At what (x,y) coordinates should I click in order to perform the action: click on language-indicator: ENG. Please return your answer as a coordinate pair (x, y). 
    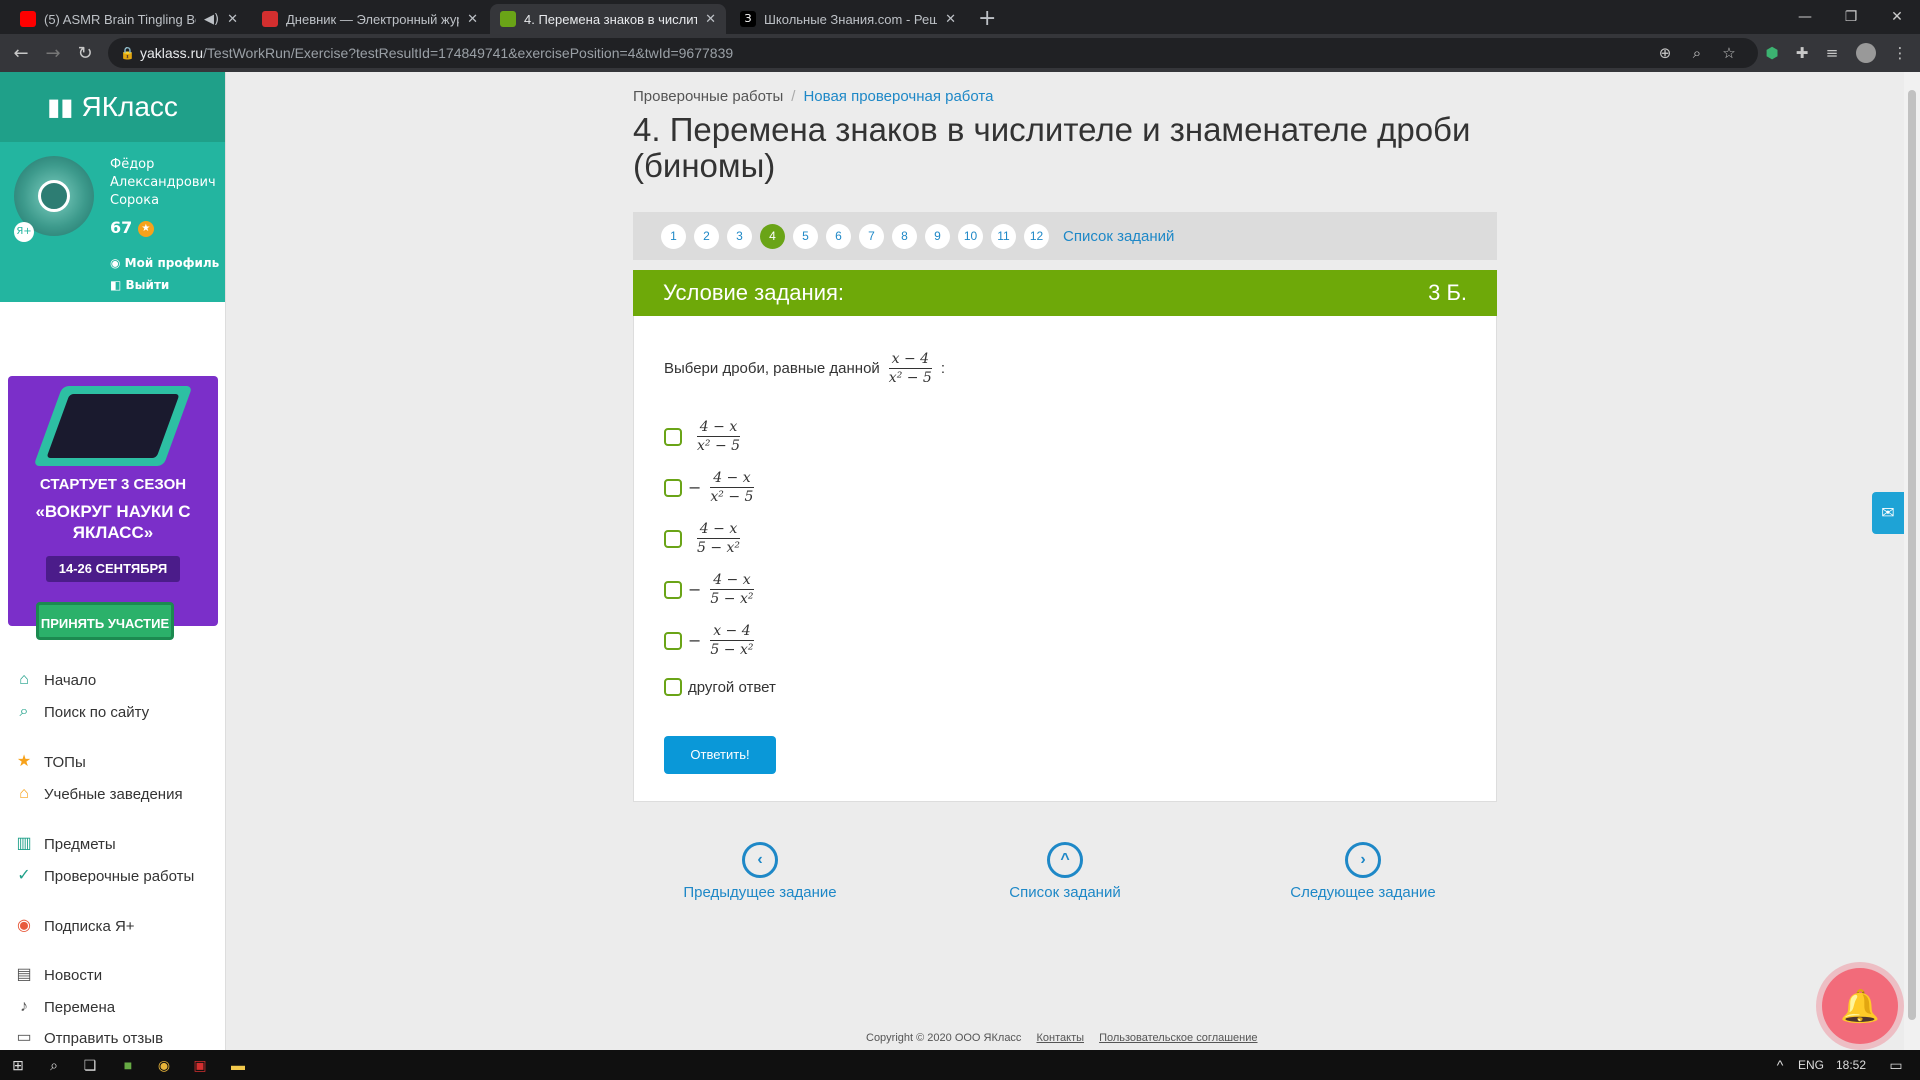
    Looking at the image, I should click on (1811, 1065).